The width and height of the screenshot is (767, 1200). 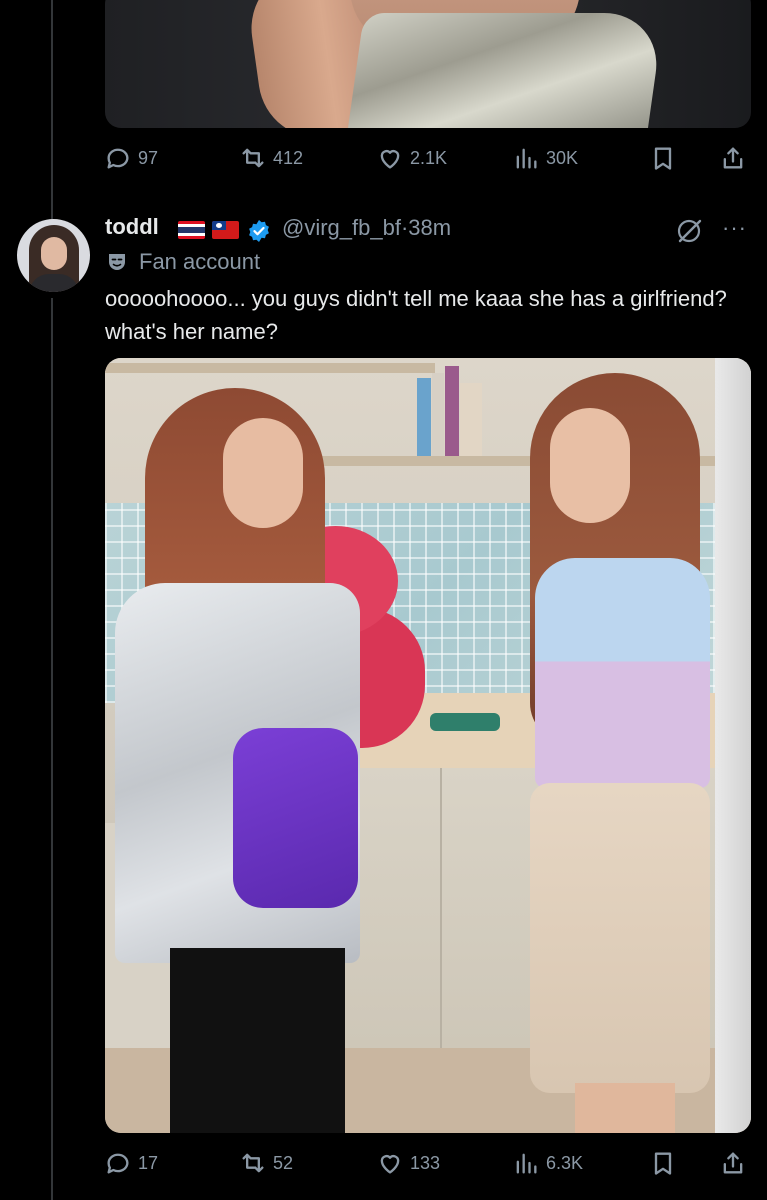 I want to click on flag-sun, so click(x=219, y=225).